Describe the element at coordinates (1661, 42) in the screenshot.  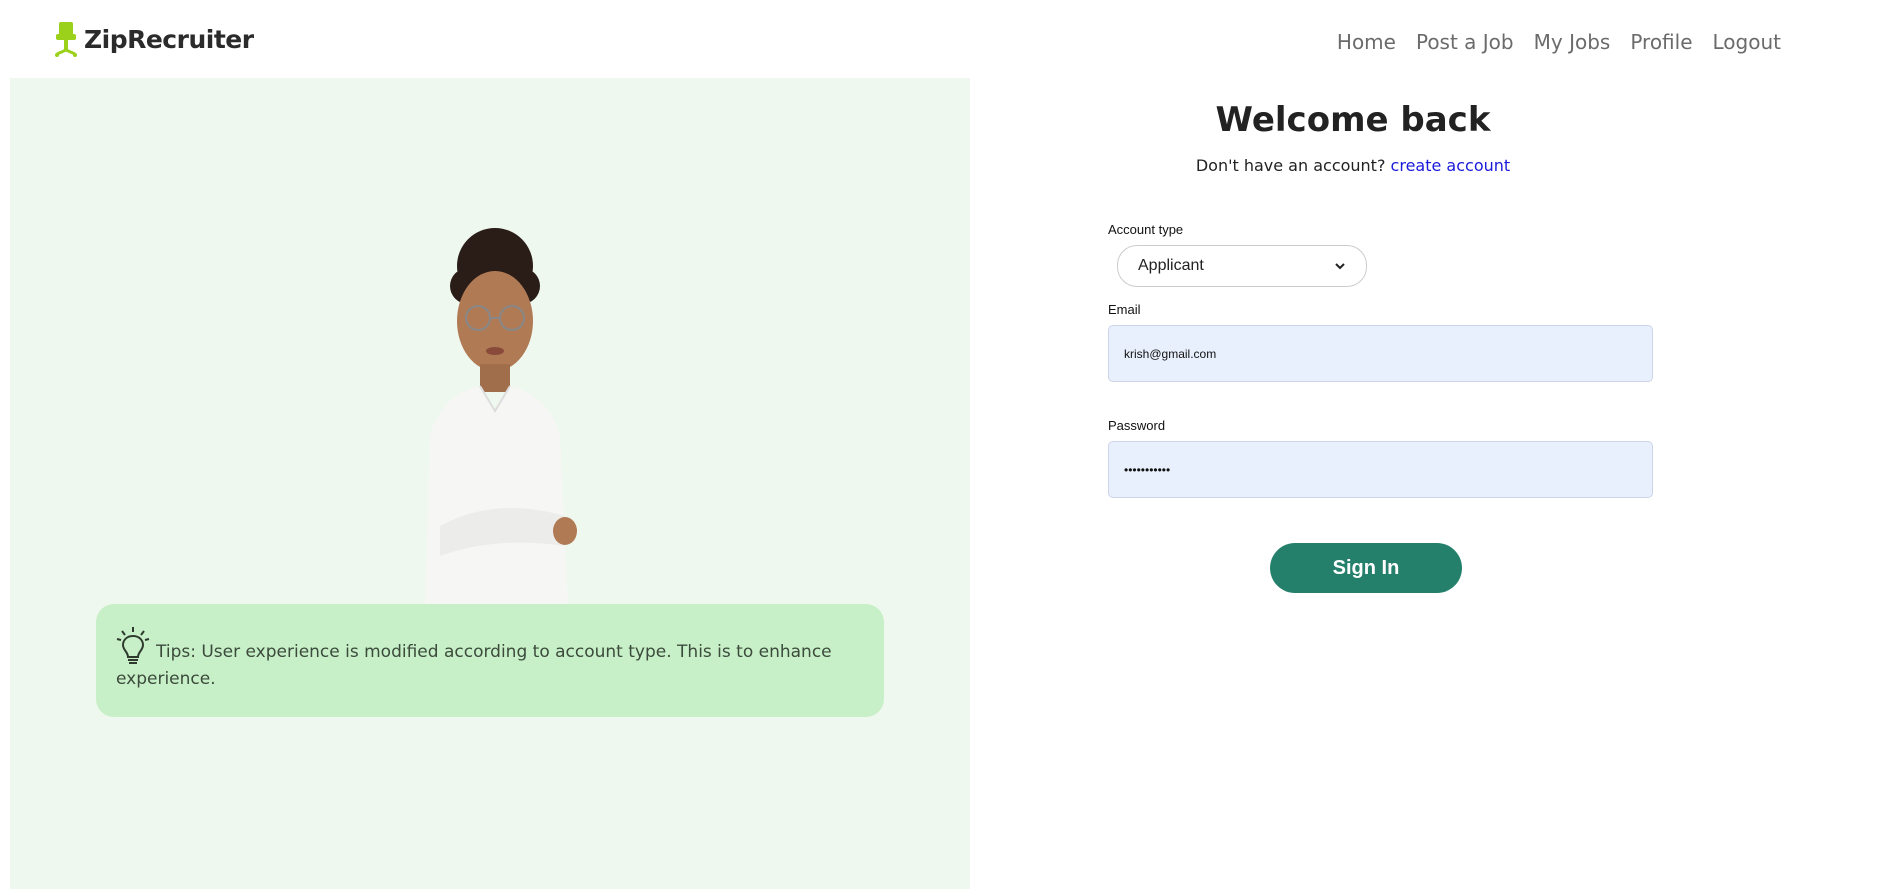
I see `nav-profile: Profile` at that location.